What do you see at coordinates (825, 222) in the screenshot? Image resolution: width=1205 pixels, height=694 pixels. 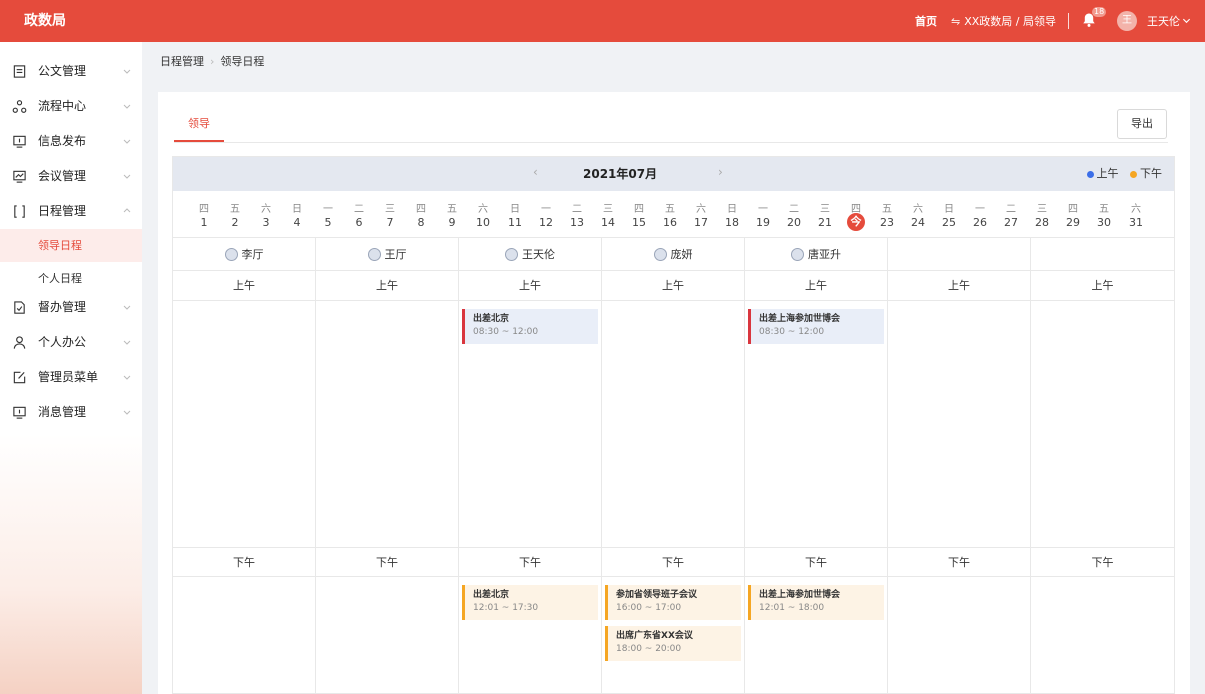 I see `day-number: 21` at bounding box center [825, 222].